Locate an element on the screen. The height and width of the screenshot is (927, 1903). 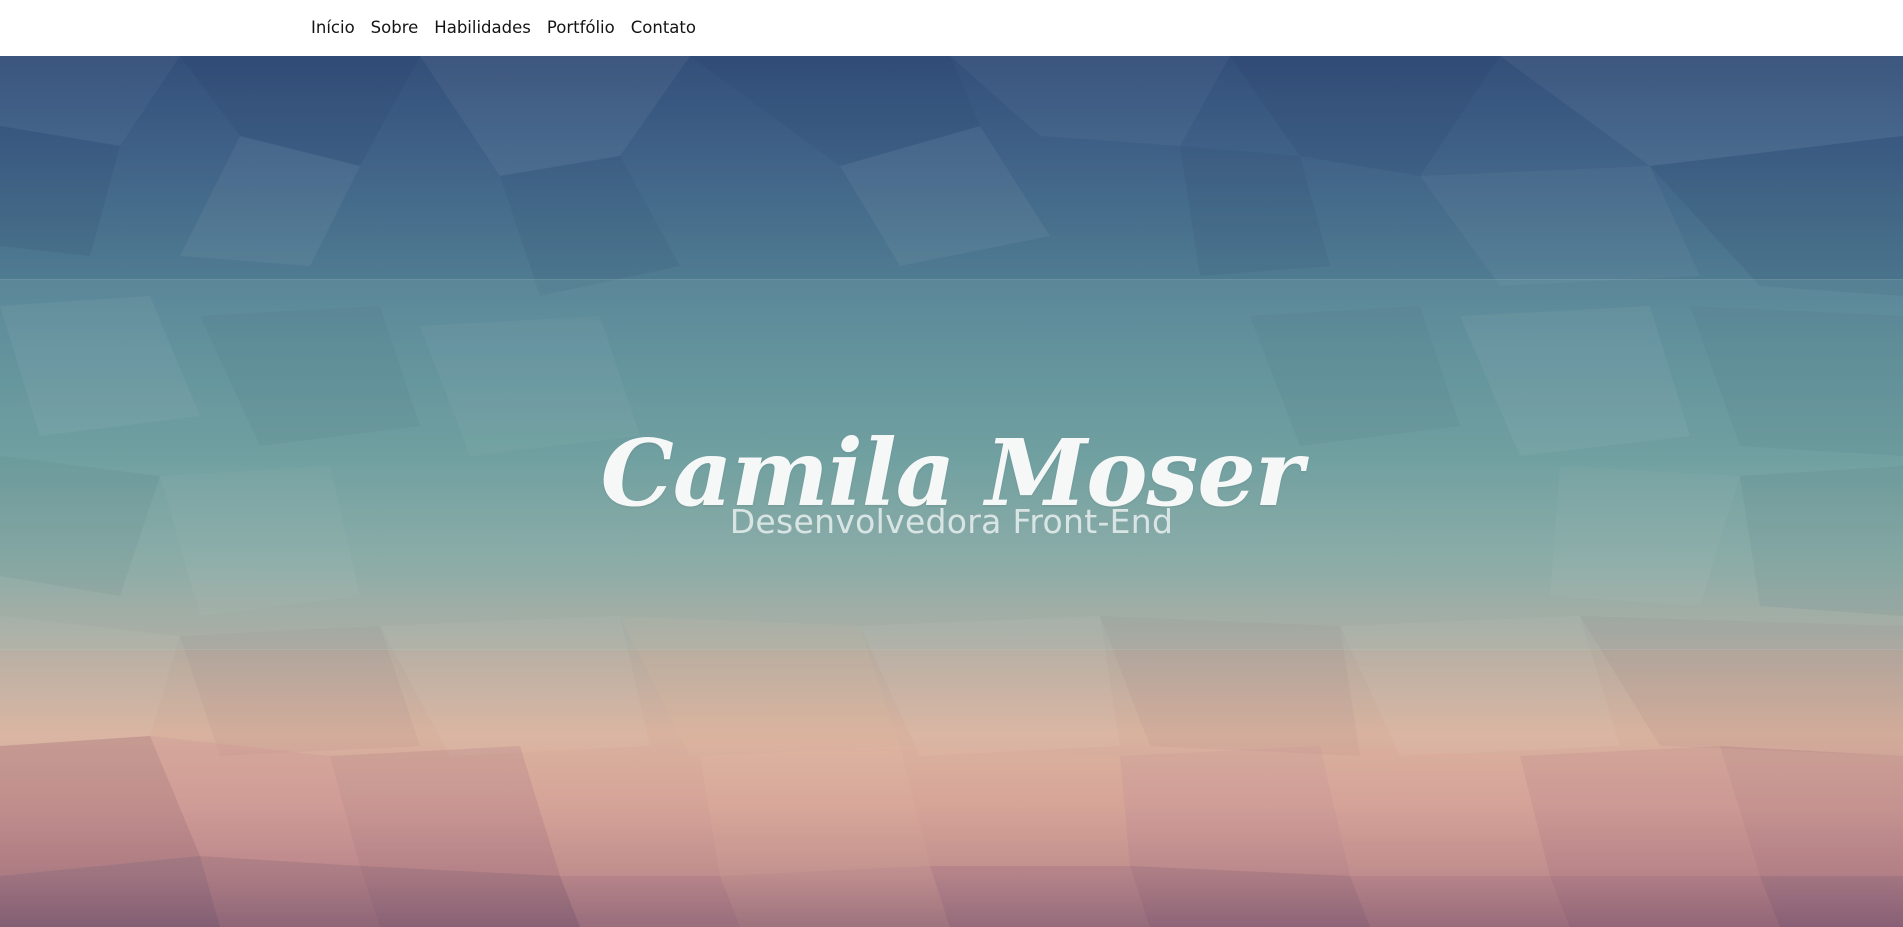
nav-link-portfolio: Portfólio is located at coordinates (581, 27).